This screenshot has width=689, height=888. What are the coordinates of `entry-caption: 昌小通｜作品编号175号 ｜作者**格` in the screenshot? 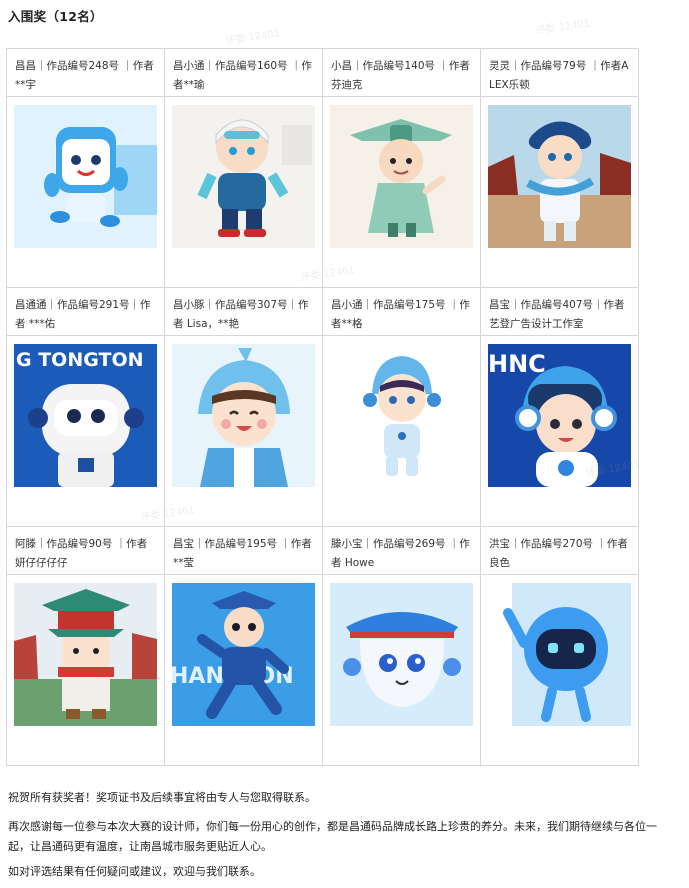 It's located at (400, 314).